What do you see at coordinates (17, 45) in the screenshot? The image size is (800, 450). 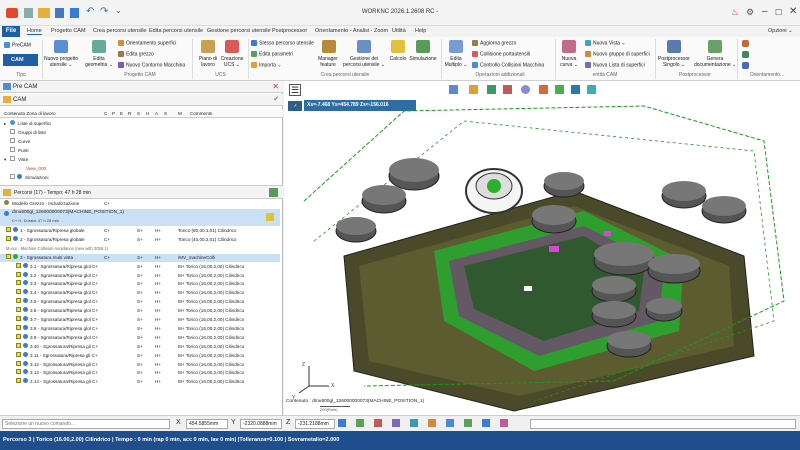 I see `precam-button: PreCAM` at bounding box center [17, 45].